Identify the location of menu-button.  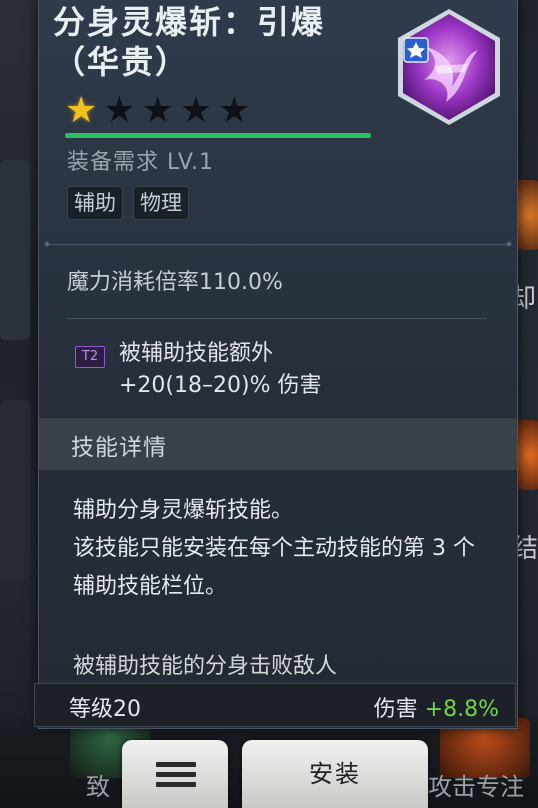
(175, 774).